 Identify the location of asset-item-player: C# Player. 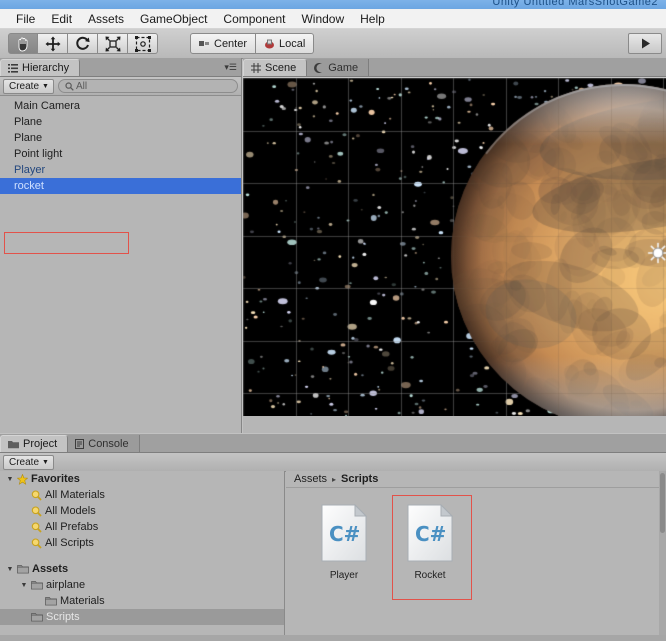
(344, 542).